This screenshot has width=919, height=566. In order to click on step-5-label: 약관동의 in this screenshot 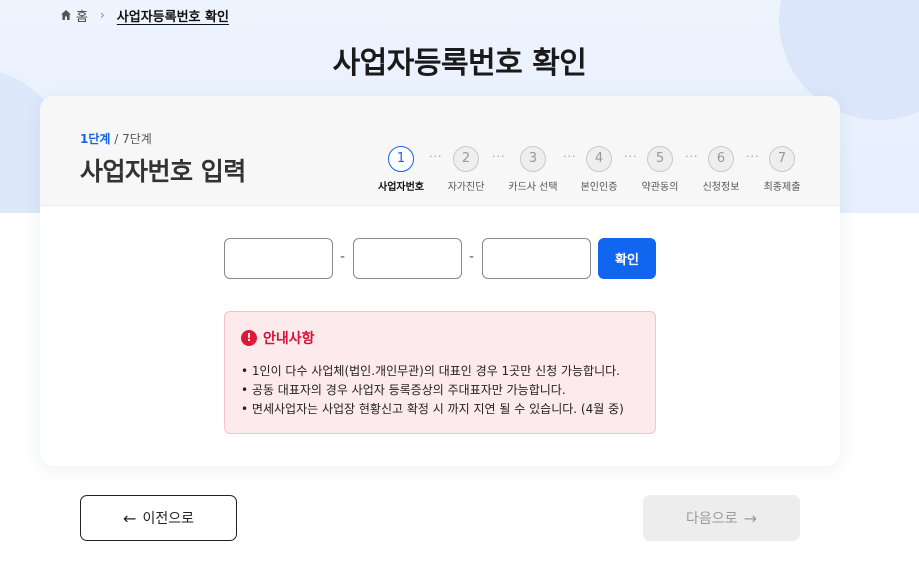, I will do `click(660, 187)`.